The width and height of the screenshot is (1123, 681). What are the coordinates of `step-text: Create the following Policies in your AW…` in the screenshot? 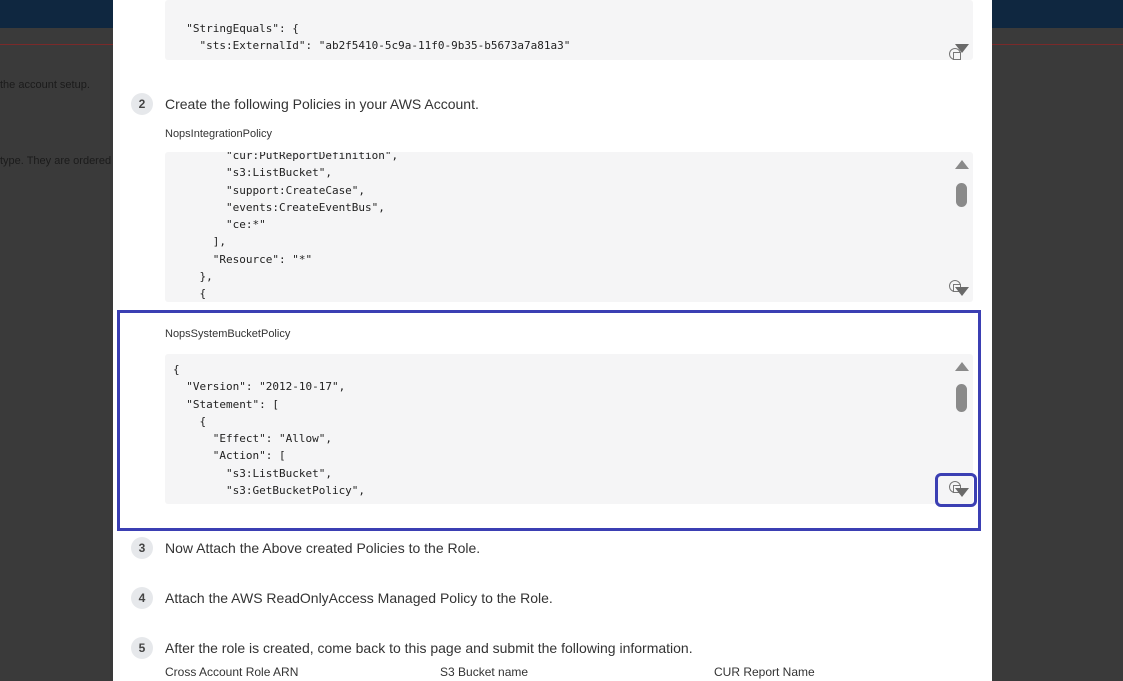 It's located at (322, 104).